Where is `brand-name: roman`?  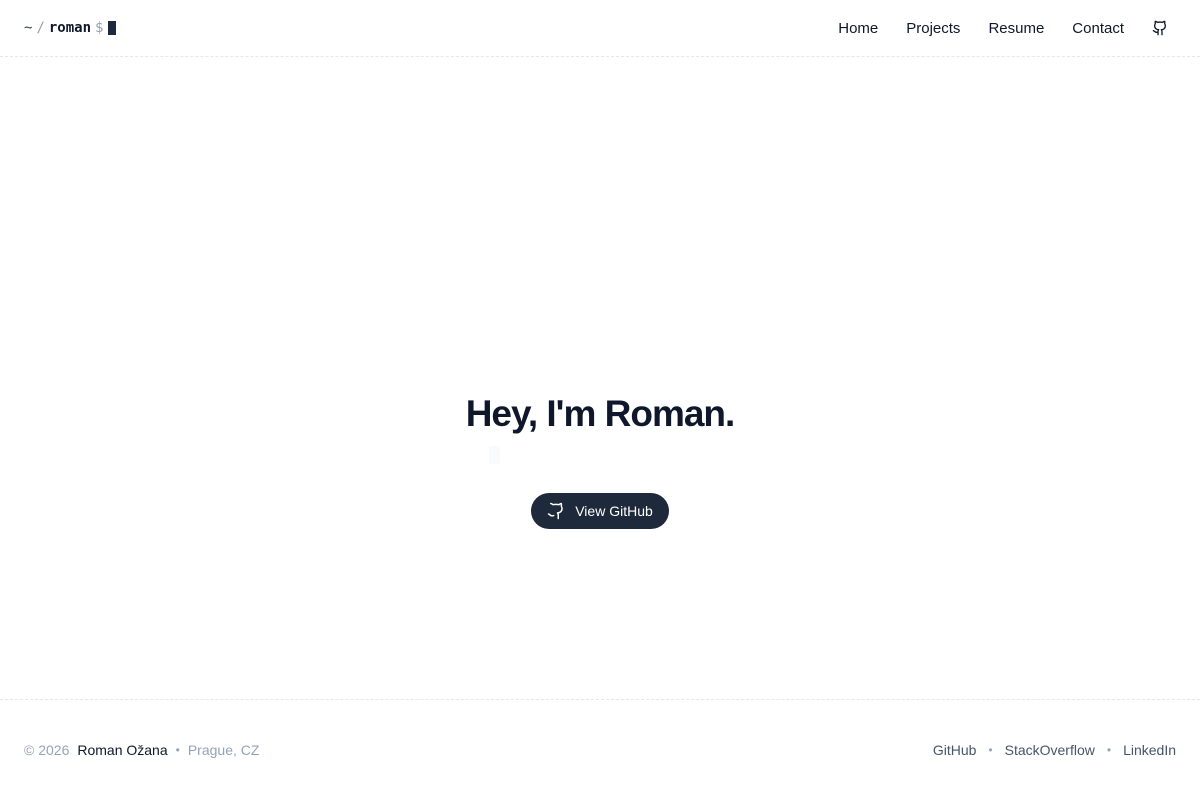
brand-name: roman is located at coordinates (70, 28).